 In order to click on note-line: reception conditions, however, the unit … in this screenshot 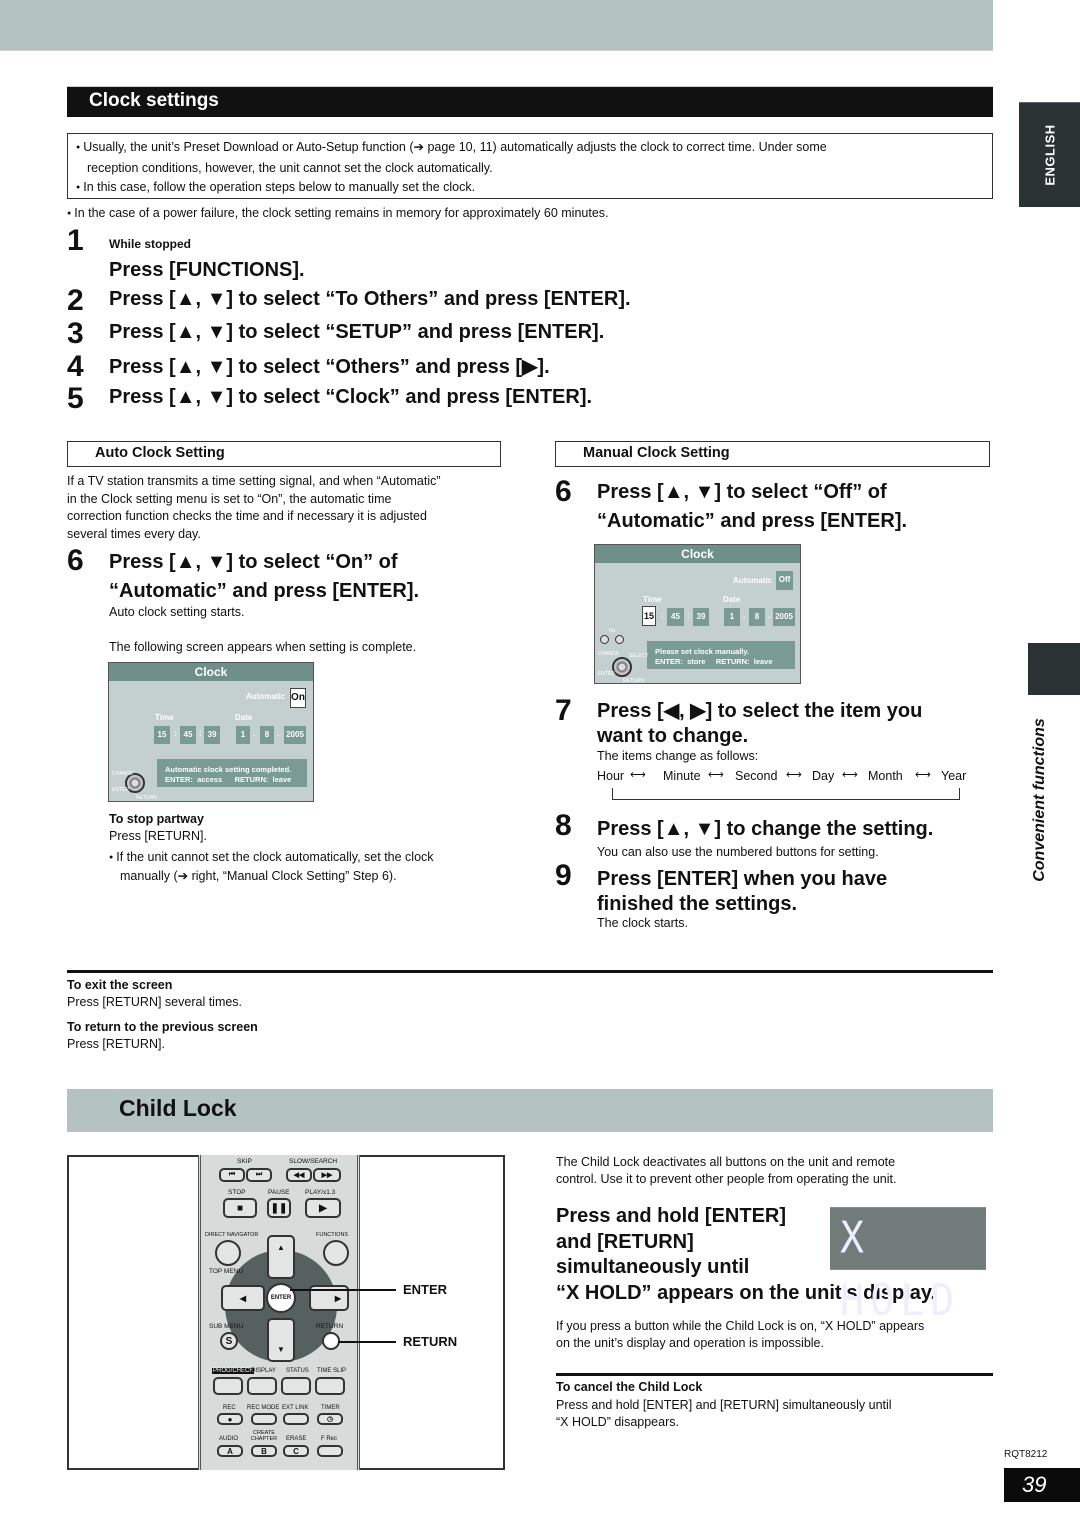, I will do `click(290, 168)`.